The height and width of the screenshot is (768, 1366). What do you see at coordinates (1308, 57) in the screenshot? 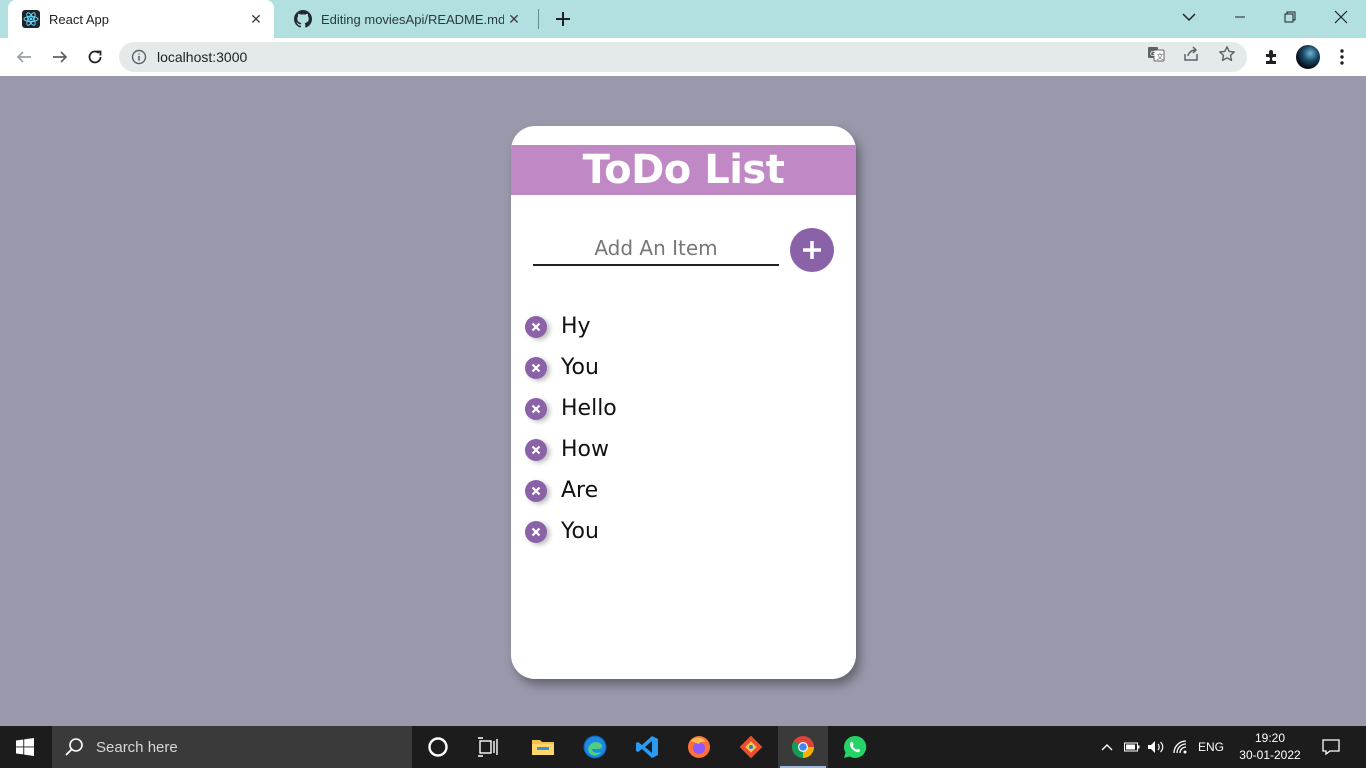
I see `profile-avatar` at bounding box center [1308, 57].